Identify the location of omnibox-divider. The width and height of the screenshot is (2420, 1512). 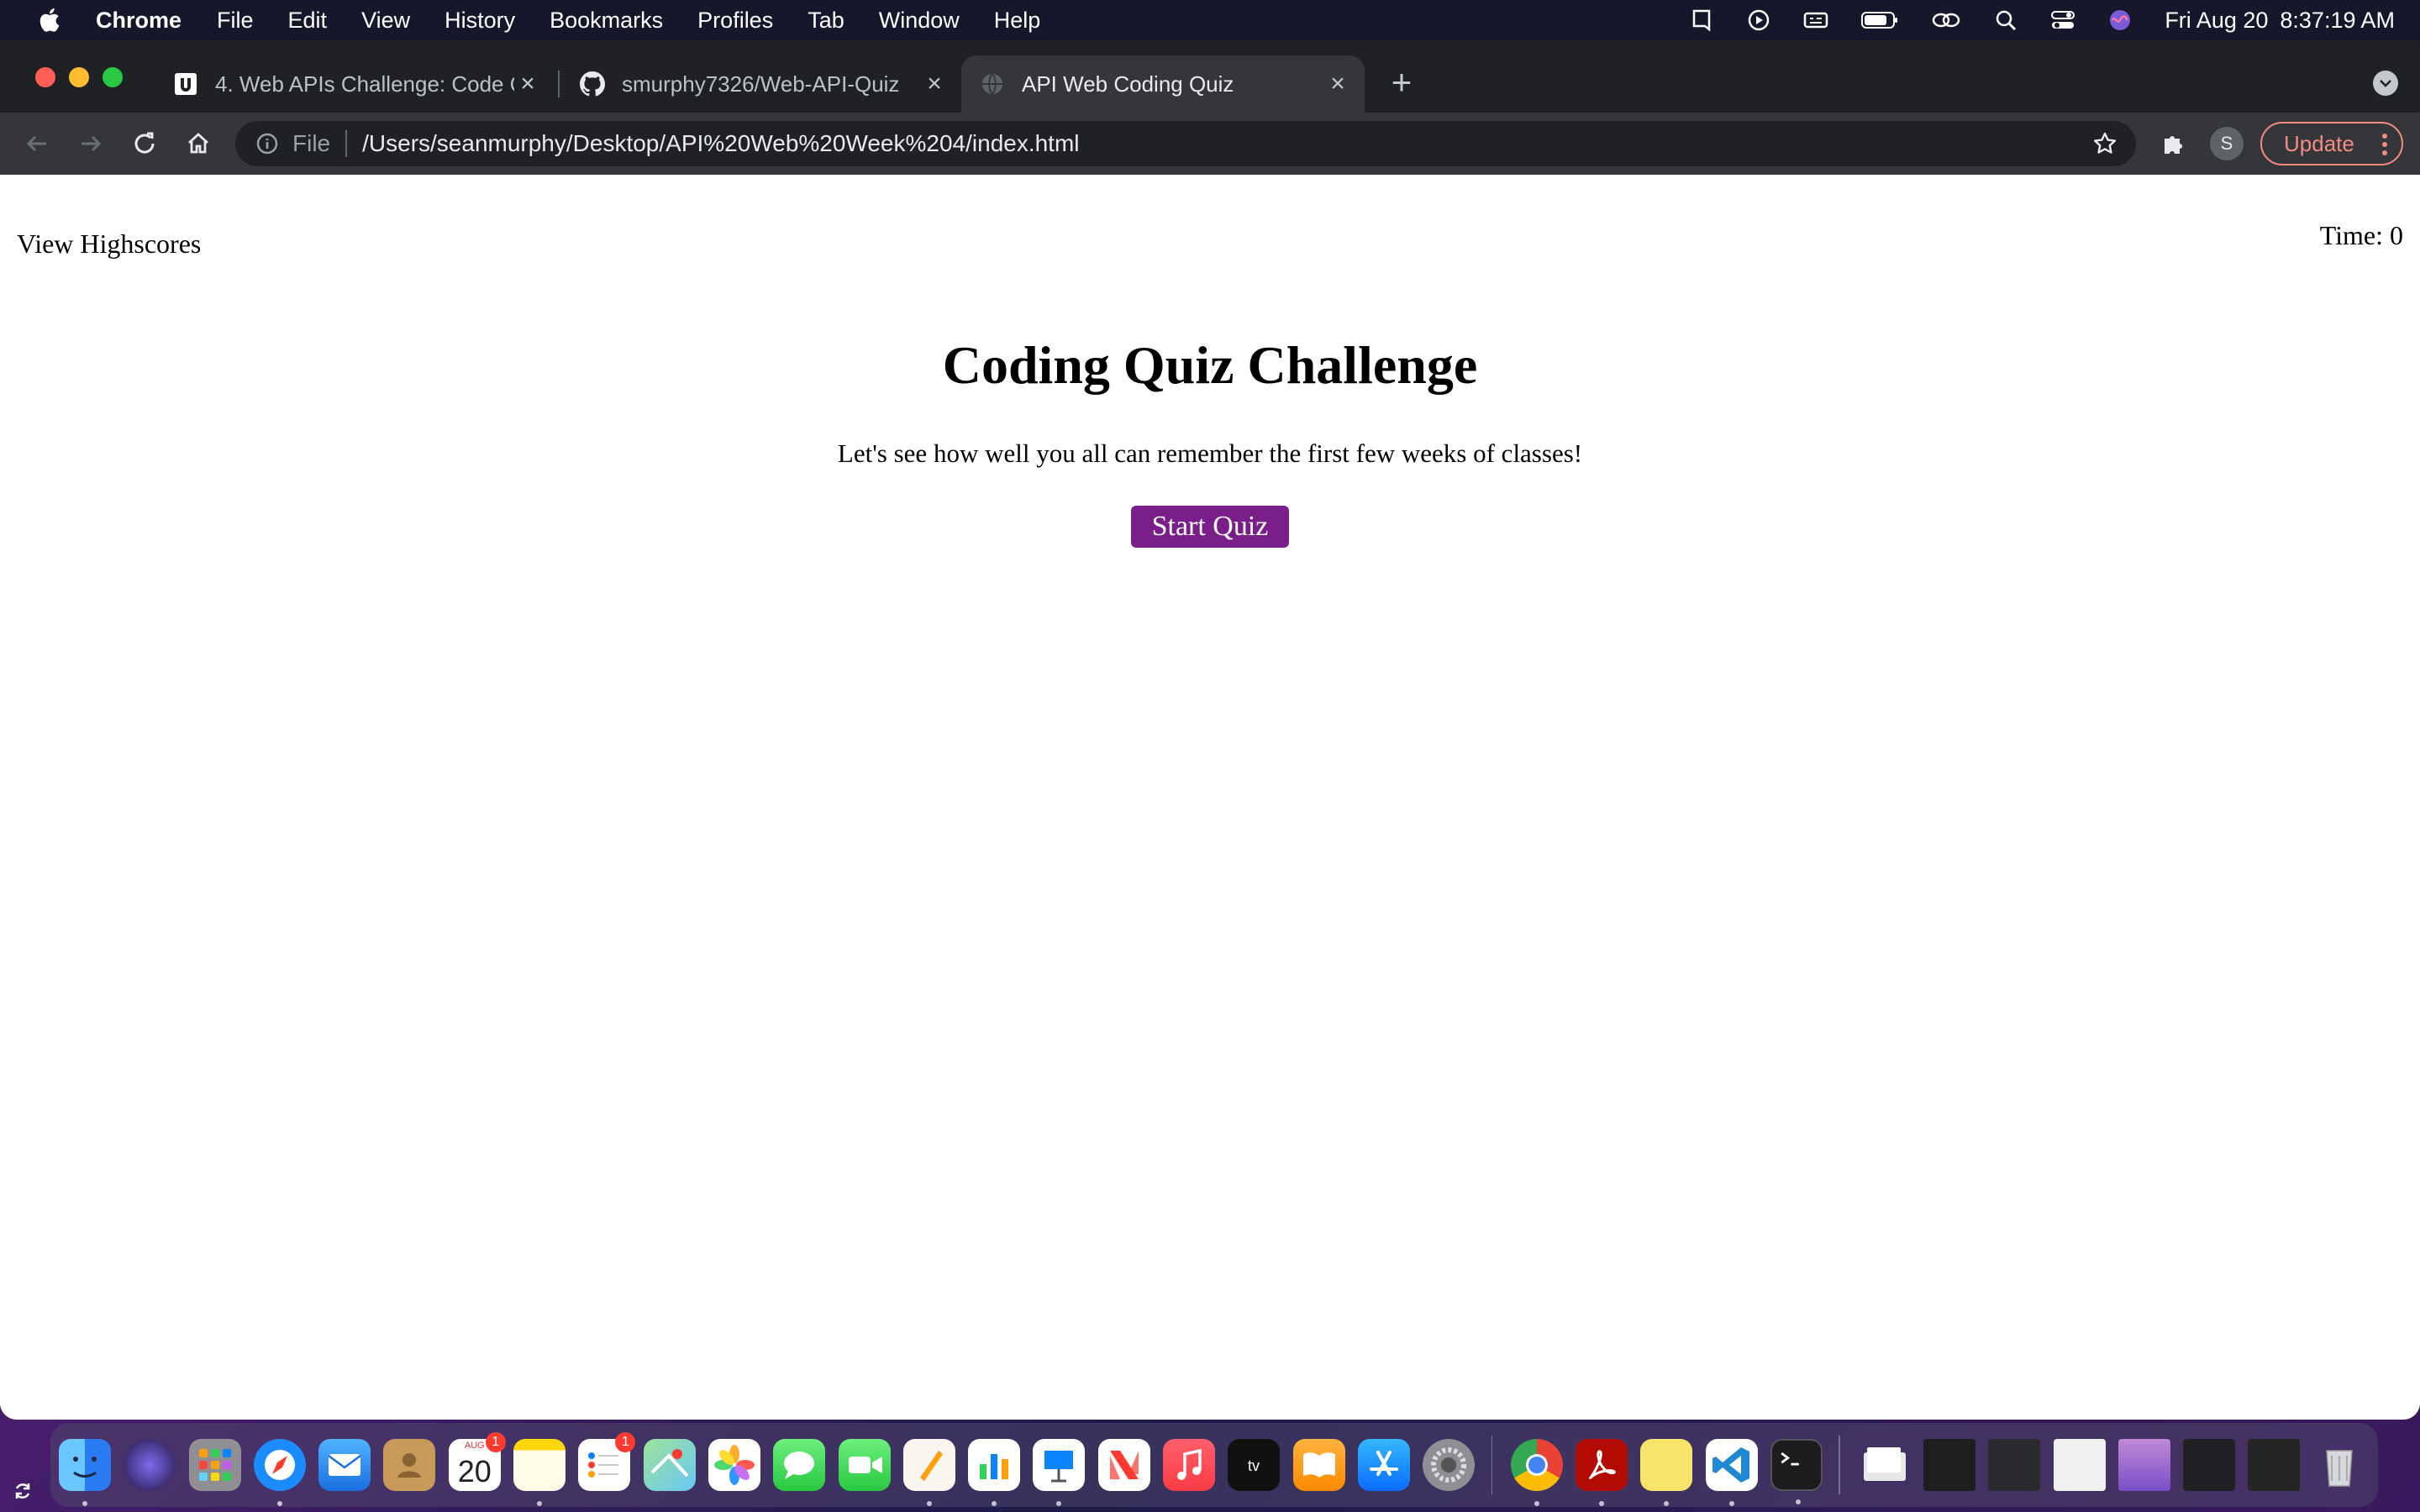
(346, 143).